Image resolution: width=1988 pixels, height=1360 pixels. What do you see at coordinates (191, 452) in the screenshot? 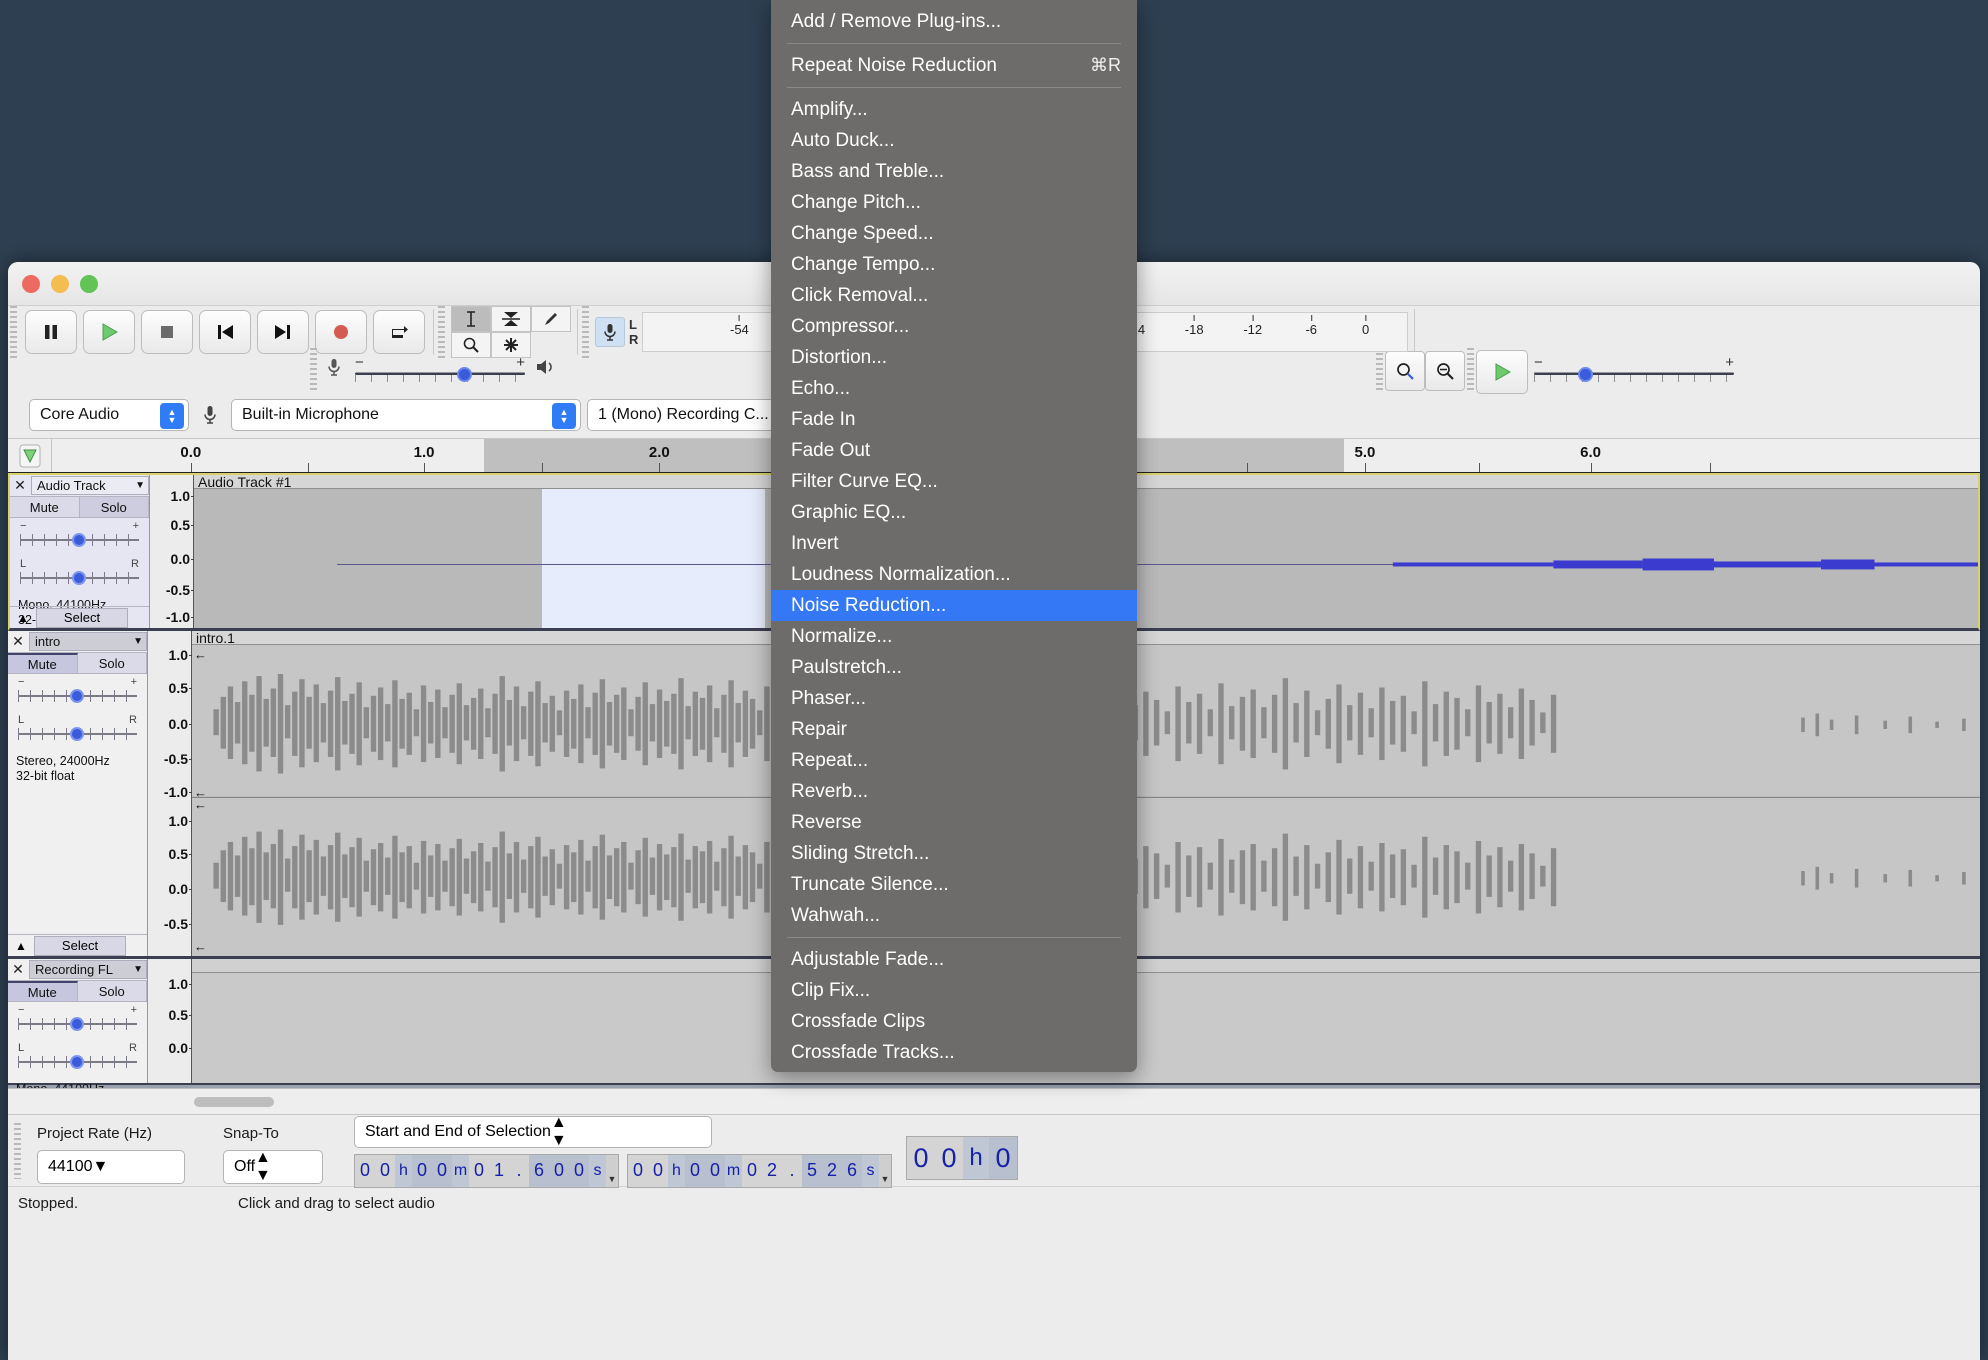
I see `ruler-label-0: 0.0` at bounding box center [191, 452].